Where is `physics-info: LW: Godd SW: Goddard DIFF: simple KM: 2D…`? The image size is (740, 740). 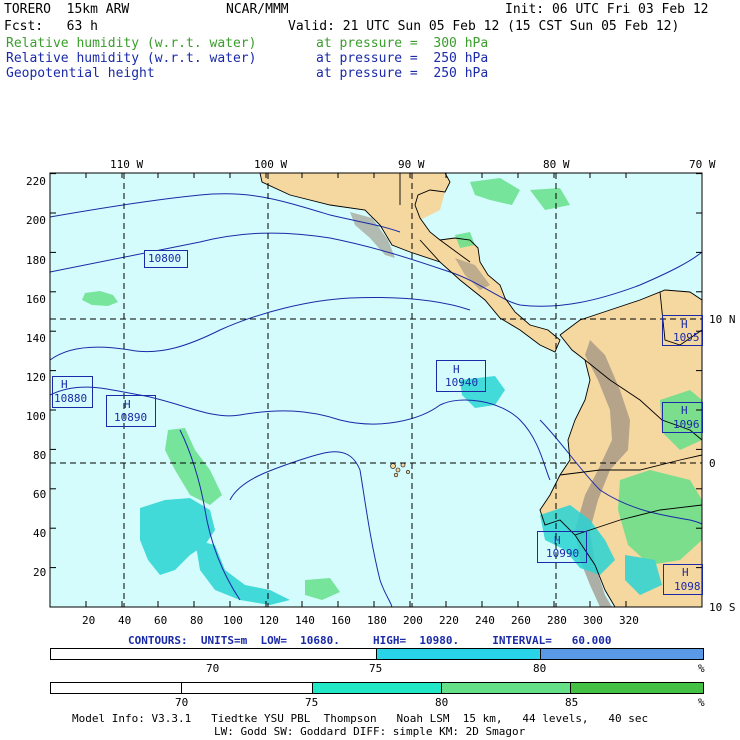 physics-info: LW: Godd SW: Goddard DIFF: simple KM: 2D… is located at coordinates (370, 731).